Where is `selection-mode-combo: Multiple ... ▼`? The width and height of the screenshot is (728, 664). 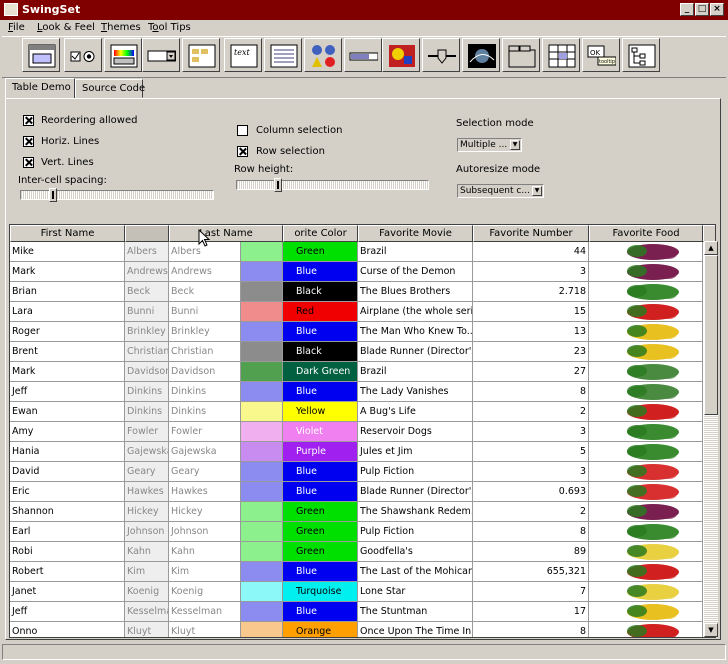
selection-mode-combo: Multiple ... ▼ is located at coordinates (489, 145).